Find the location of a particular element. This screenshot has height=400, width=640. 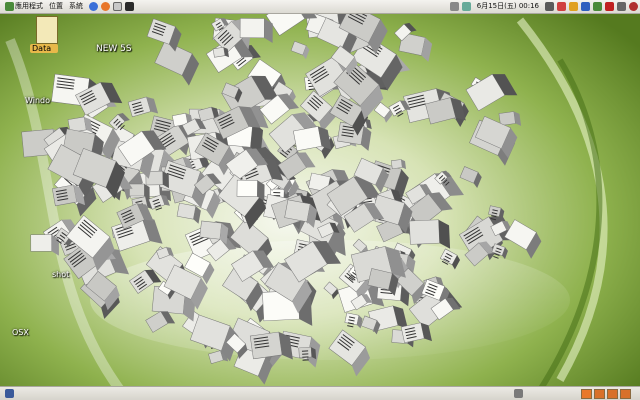

desktop-icon-label: shot is located at coordinates (61, 274).